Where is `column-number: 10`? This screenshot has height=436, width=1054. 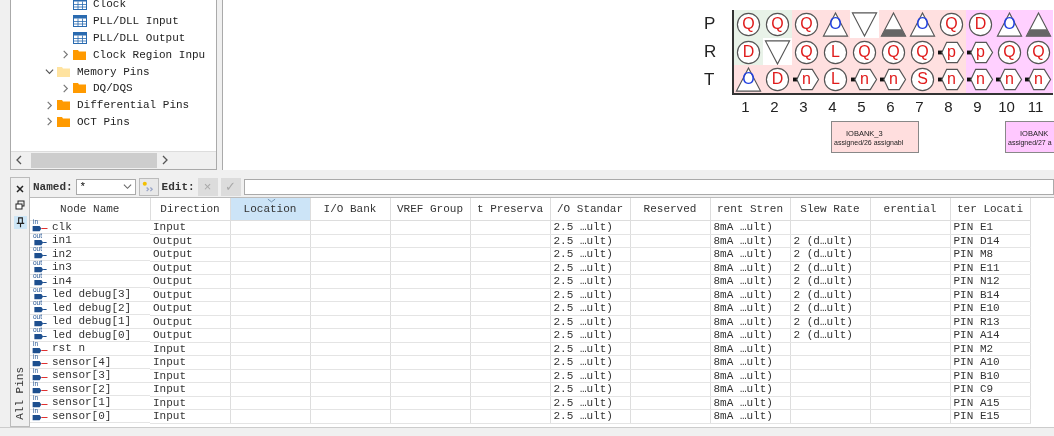 column-number: 10 is located at coordinates (1006, 106).